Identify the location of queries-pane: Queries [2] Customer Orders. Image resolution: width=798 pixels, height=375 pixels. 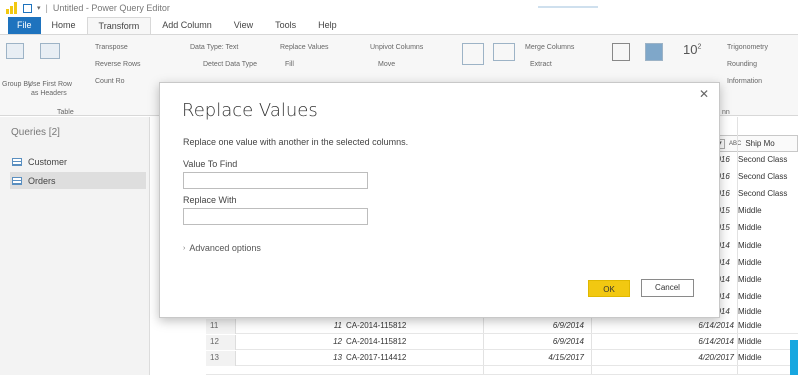
(75, 246).